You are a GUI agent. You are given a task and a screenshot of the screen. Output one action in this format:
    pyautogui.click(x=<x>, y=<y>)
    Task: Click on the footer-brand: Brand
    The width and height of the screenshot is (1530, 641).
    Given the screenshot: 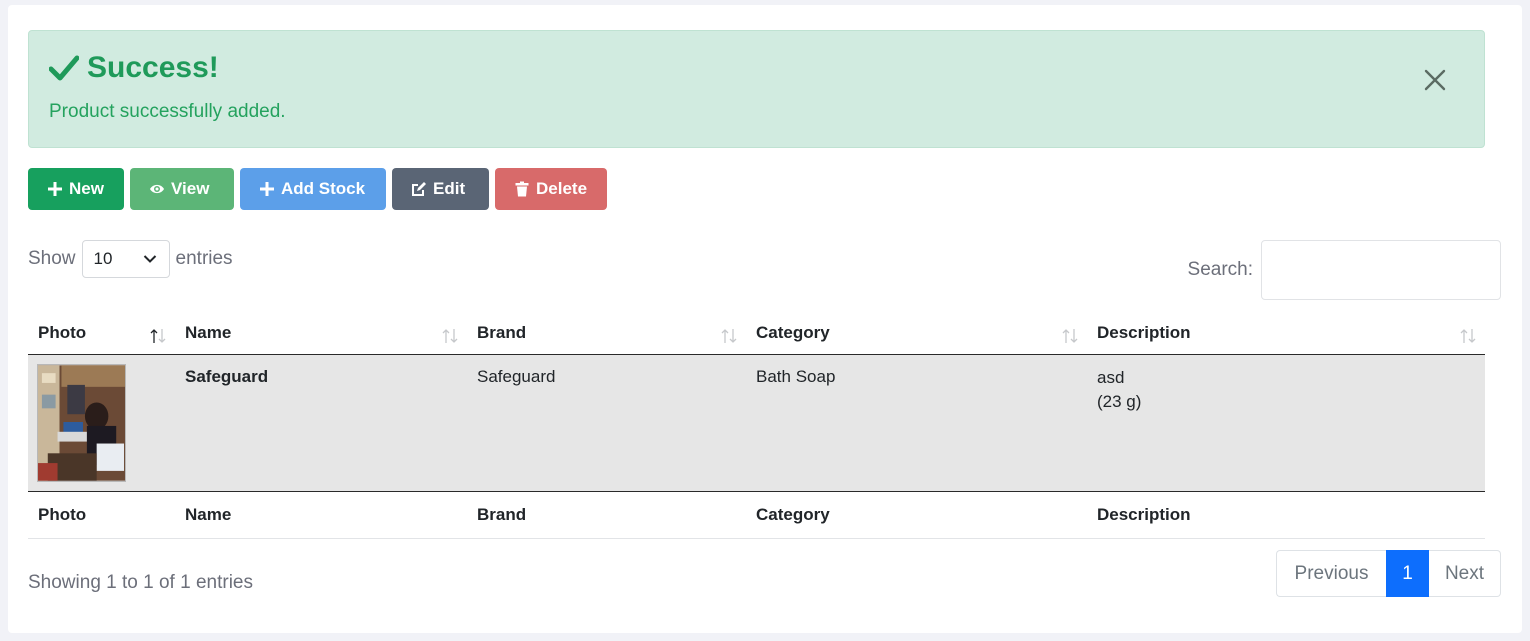 What is the action you would take?
    pyautogui.click(x=606, y=514)
    